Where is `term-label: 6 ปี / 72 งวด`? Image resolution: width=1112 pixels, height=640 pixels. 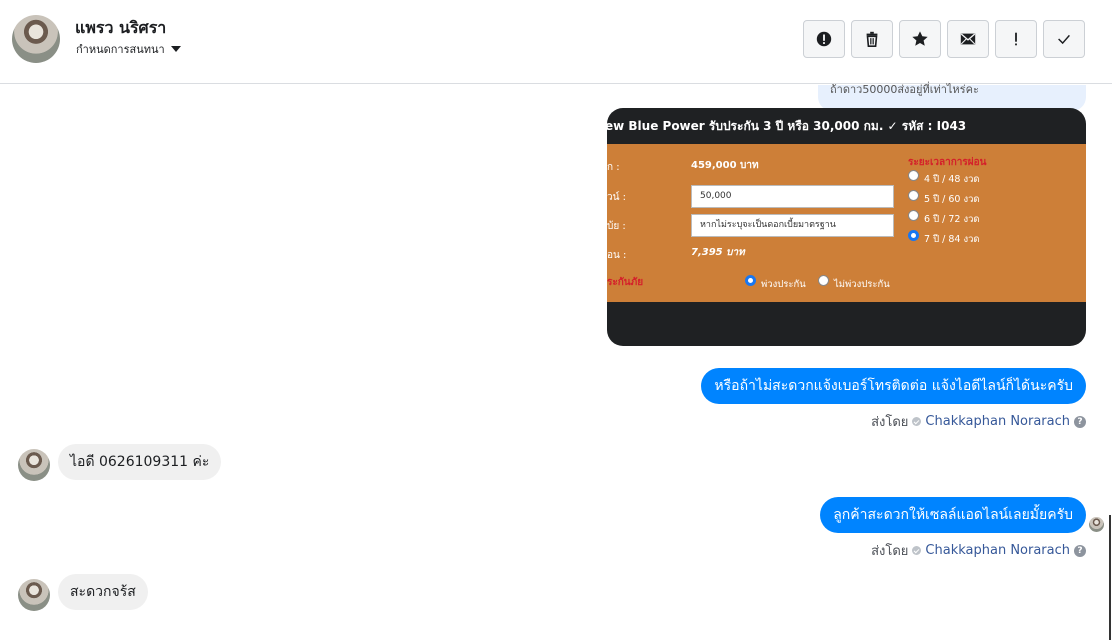
term-label: 6 ปี / 72 งวด is located at coordinates (952, 219).